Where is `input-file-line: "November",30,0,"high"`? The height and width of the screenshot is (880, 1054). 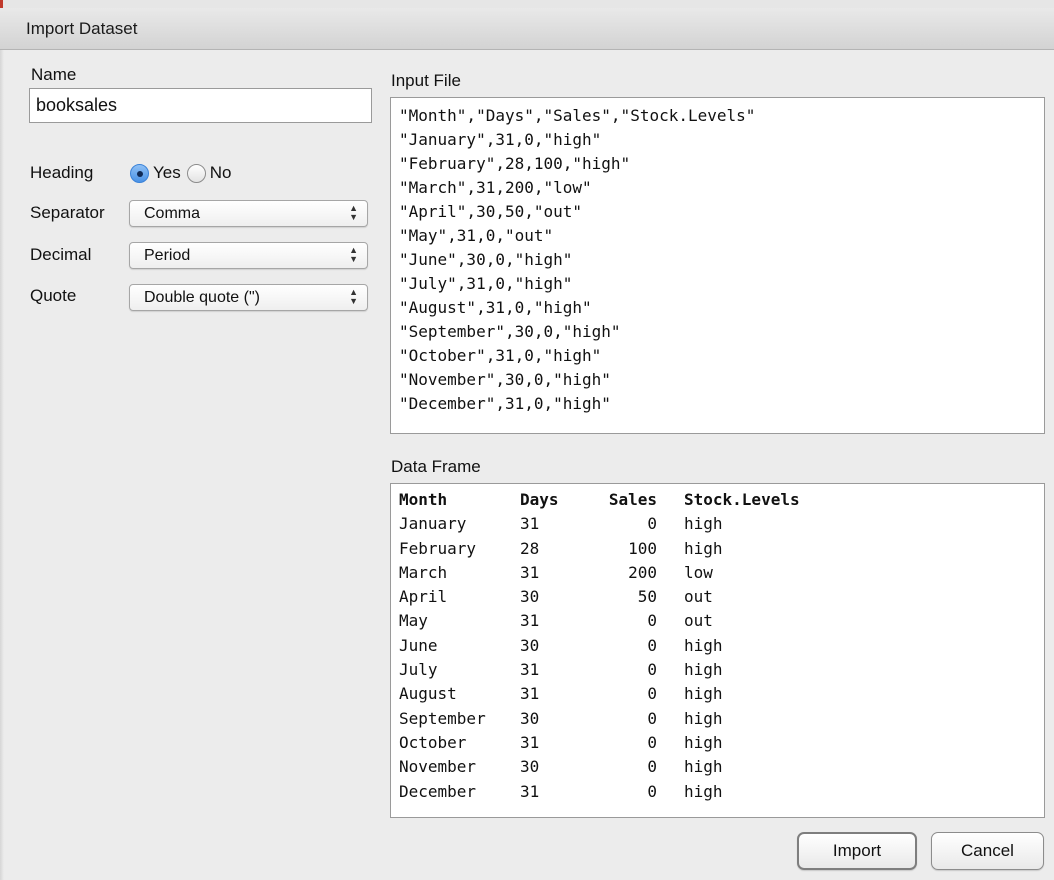
input-file-line: "November",30,0,"high" is located at coordinates (505, 379).